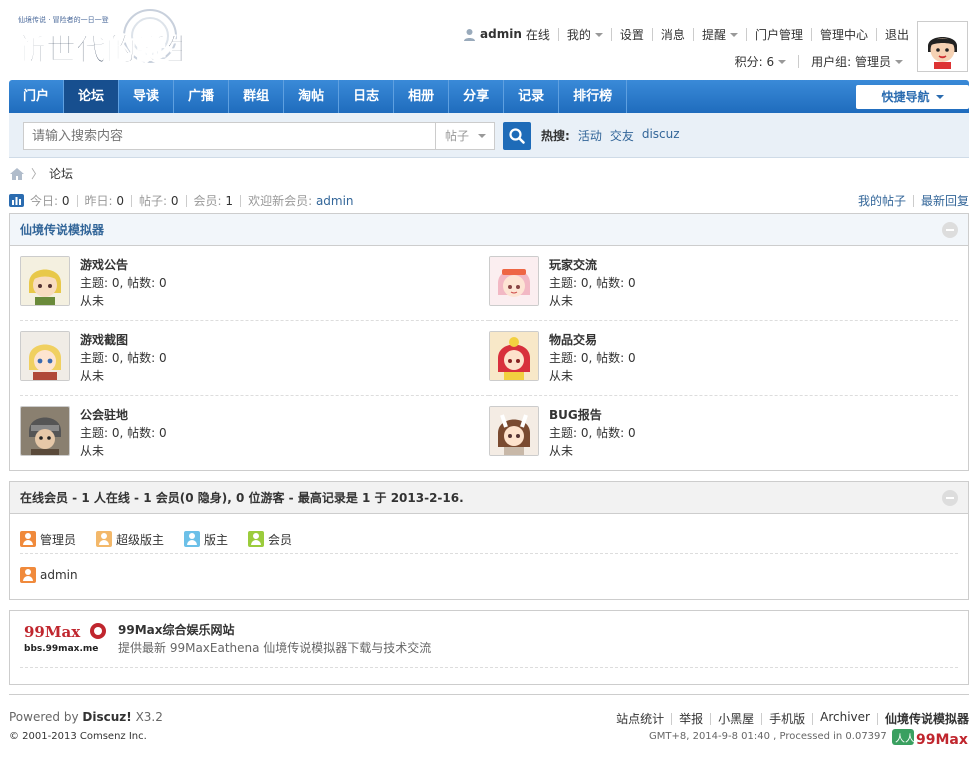  Describe the element at coordinates (254, 358) in the screenshot. I see `forum-item: 游戏截图 主题: 0, 帖数: 0 从未` at that location.